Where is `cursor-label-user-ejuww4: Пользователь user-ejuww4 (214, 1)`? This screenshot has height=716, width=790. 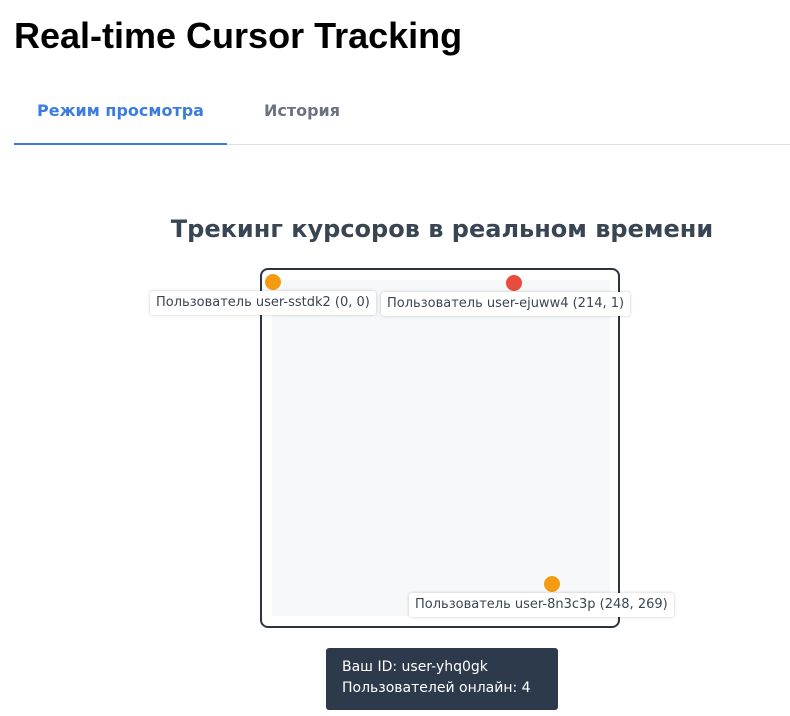
cursor-label-user-ejuww4: Пользователь user-ejuww4 (214, 1) is located at coordinates (506, 304).